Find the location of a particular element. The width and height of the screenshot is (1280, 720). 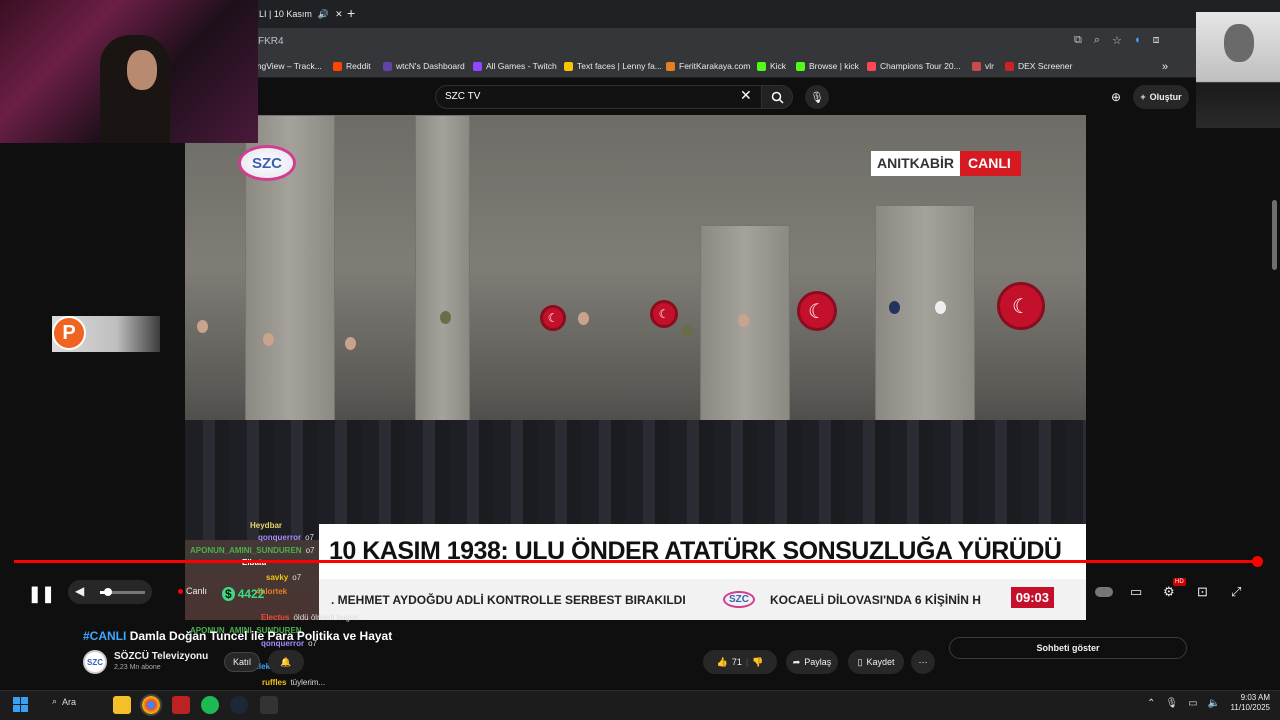

new-tab-button: + is located at coordinates (351, 13).